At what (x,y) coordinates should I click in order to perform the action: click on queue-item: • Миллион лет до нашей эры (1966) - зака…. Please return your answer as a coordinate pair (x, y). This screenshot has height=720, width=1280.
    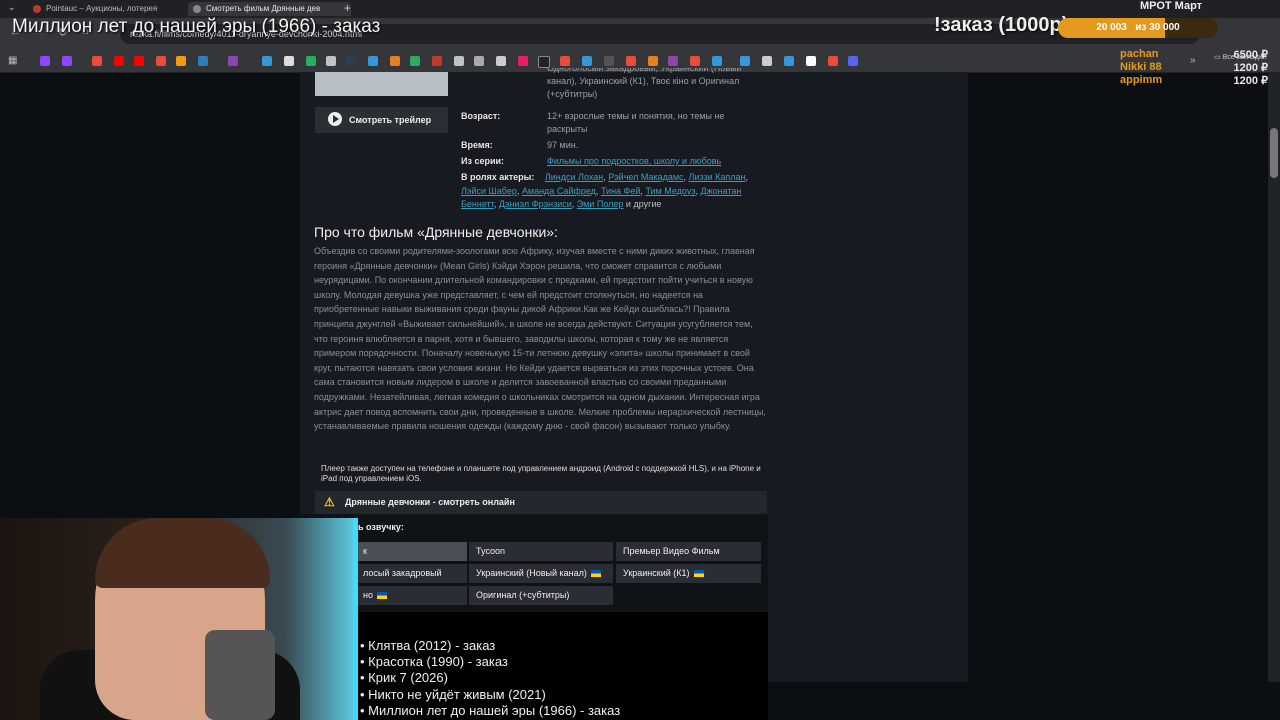
    Looking at the image, I should click on (490, 710).